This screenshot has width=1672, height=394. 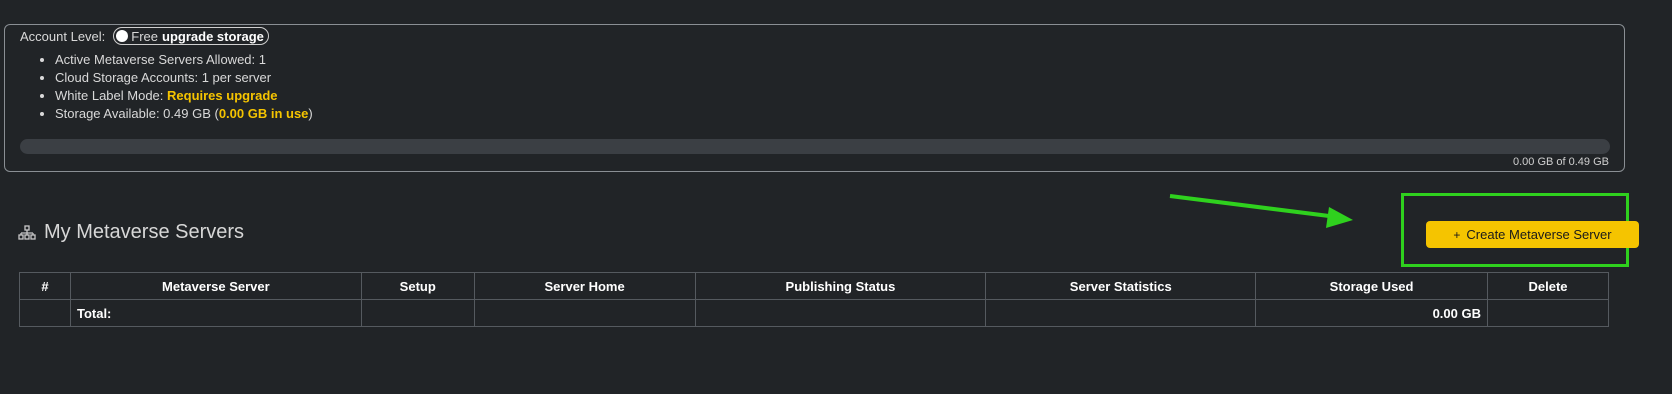 I want to click on annotation-arrow-icon, so click(x=1261, y=211).